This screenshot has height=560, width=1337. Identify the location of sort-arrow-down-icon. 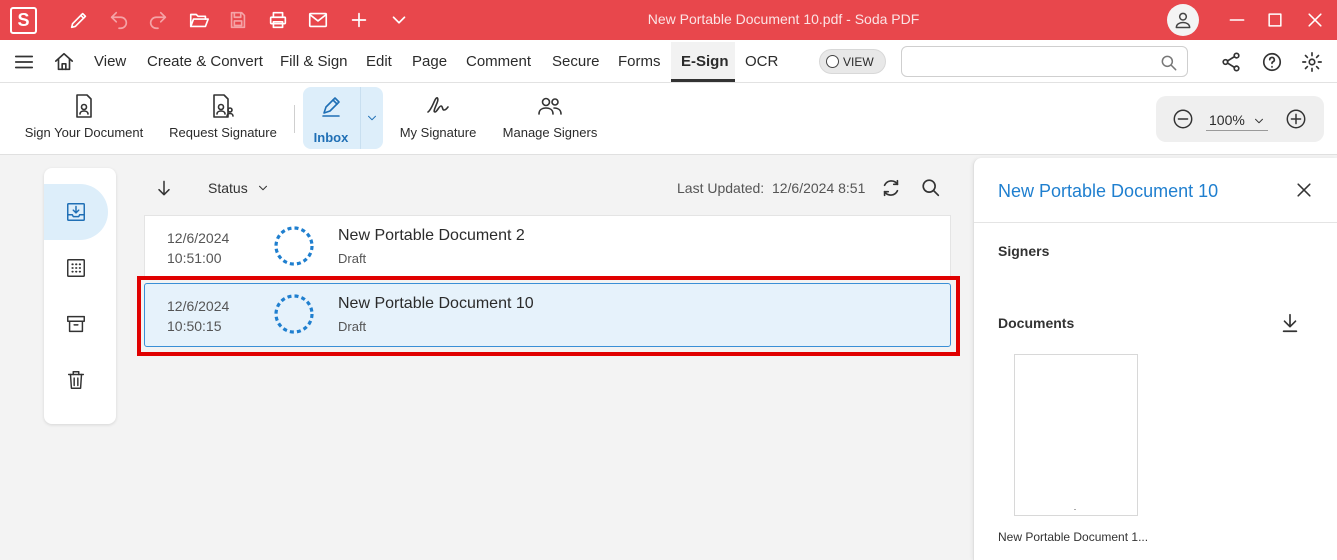
(164, 190).